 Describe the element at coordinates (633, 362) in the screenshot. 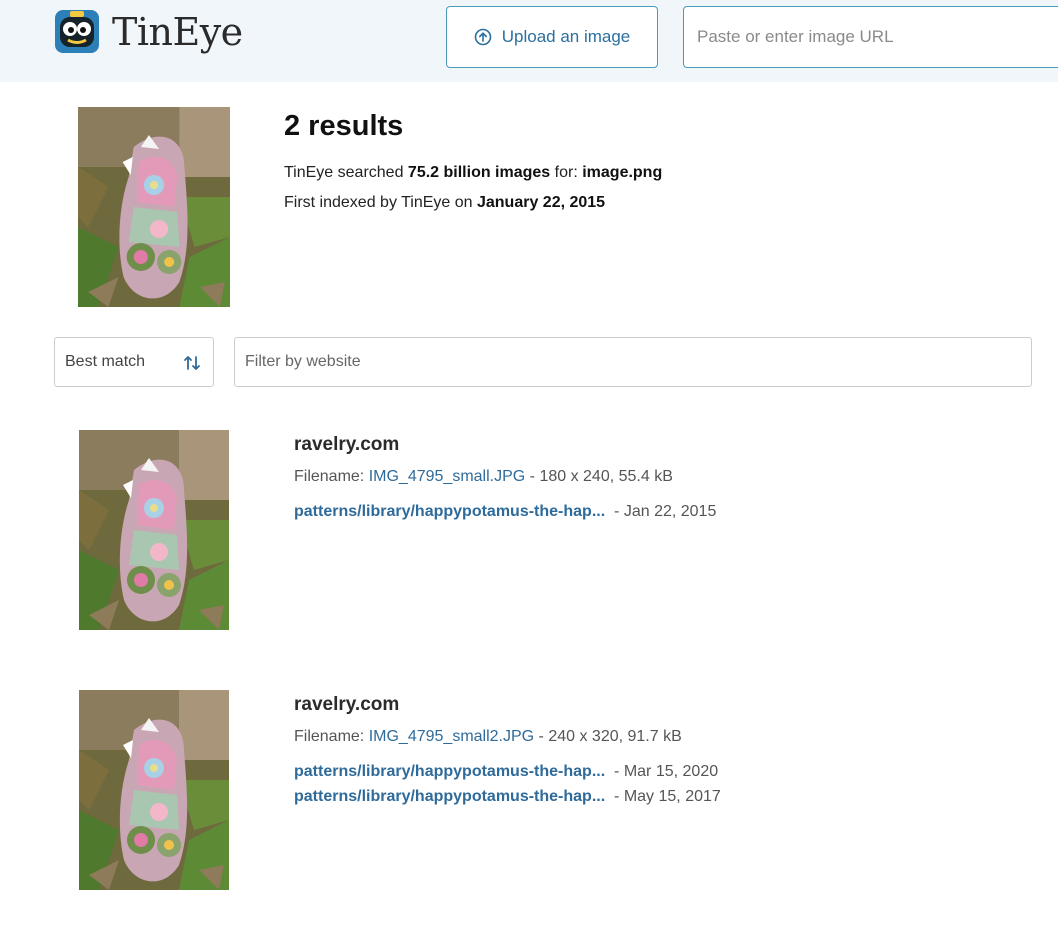

I see `filter-by-website-input` at that location.